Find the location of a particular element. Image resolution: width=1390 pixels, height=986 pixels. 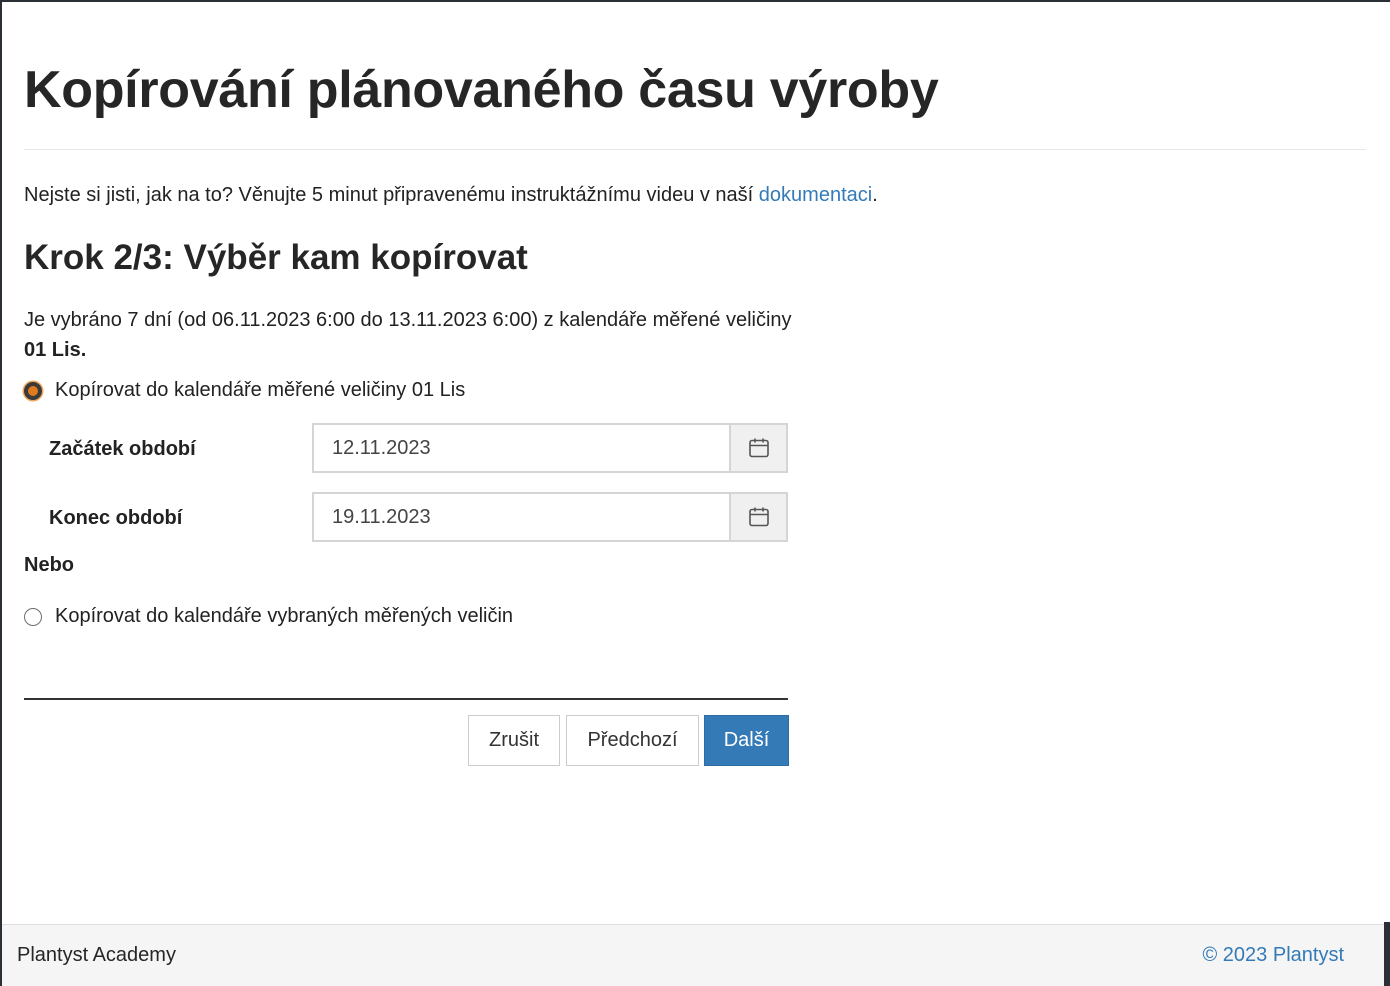

footer-brand: Plantyst Academy is located at coordinates (96, 955).